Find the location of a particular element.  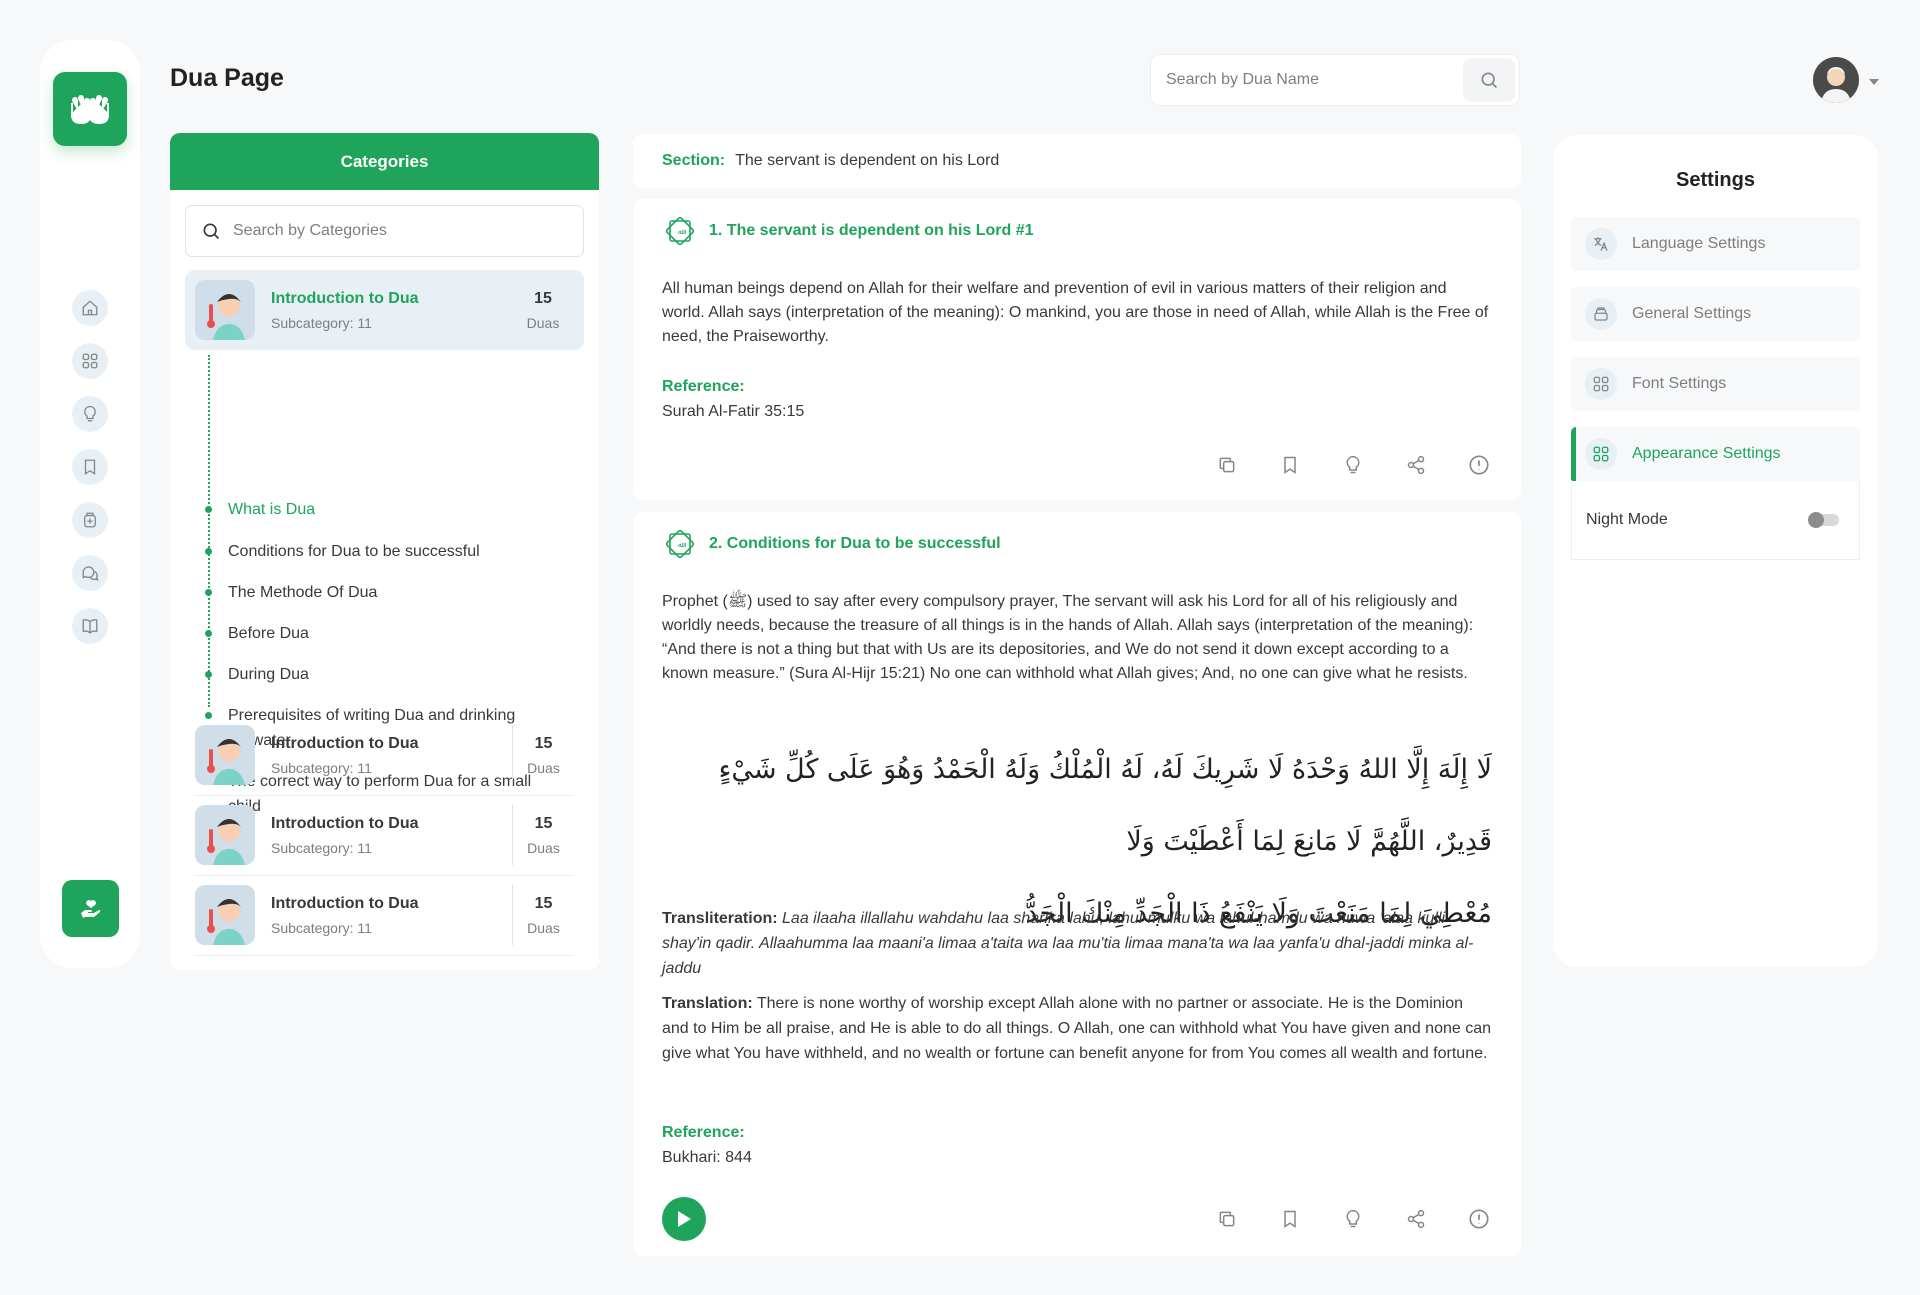

language-settings: Language Settings is located at coordinates (1715, 244).